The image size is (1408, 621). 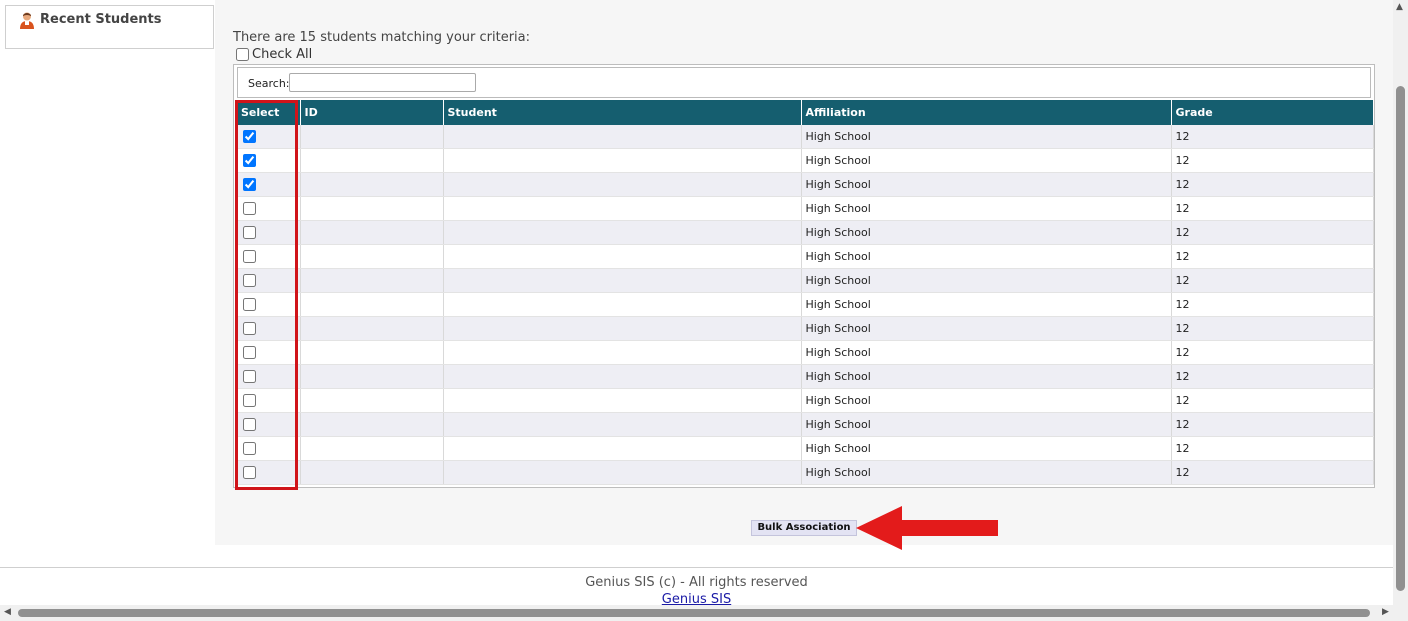 I want to click on vertical-scroll-thumb, so click(x=1400, y=338).